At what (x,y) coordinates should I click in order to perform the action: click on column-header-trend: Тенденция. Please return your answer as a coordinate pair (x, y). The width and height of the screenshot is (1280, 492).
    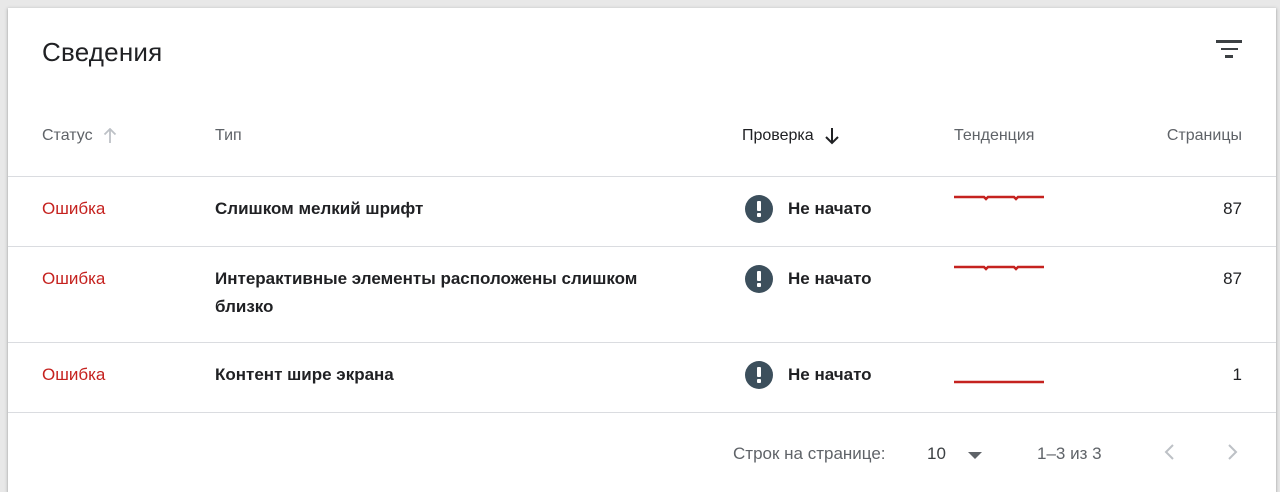
    Looking at the image, I should click on (994, 136).